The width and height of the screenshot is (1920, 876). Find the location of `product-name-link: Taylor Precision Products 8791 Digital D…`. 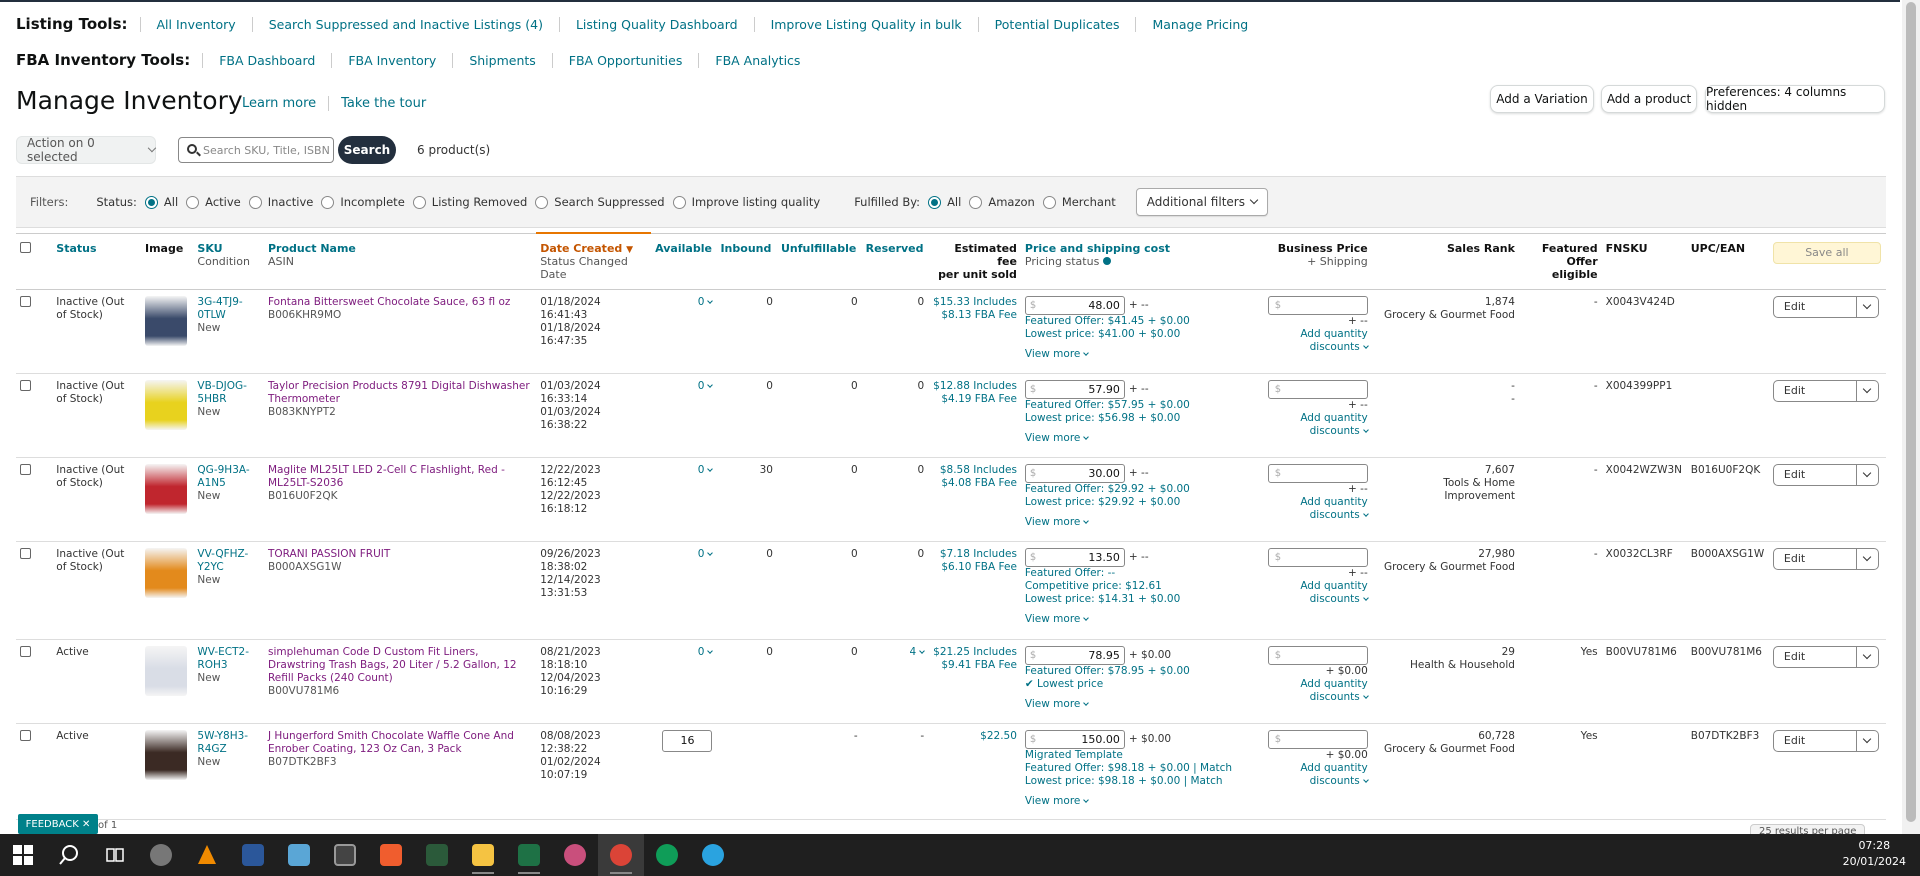

product-name-link: Taylor Precision Products 8791 Digital D… is located at coordinates (400, 393).